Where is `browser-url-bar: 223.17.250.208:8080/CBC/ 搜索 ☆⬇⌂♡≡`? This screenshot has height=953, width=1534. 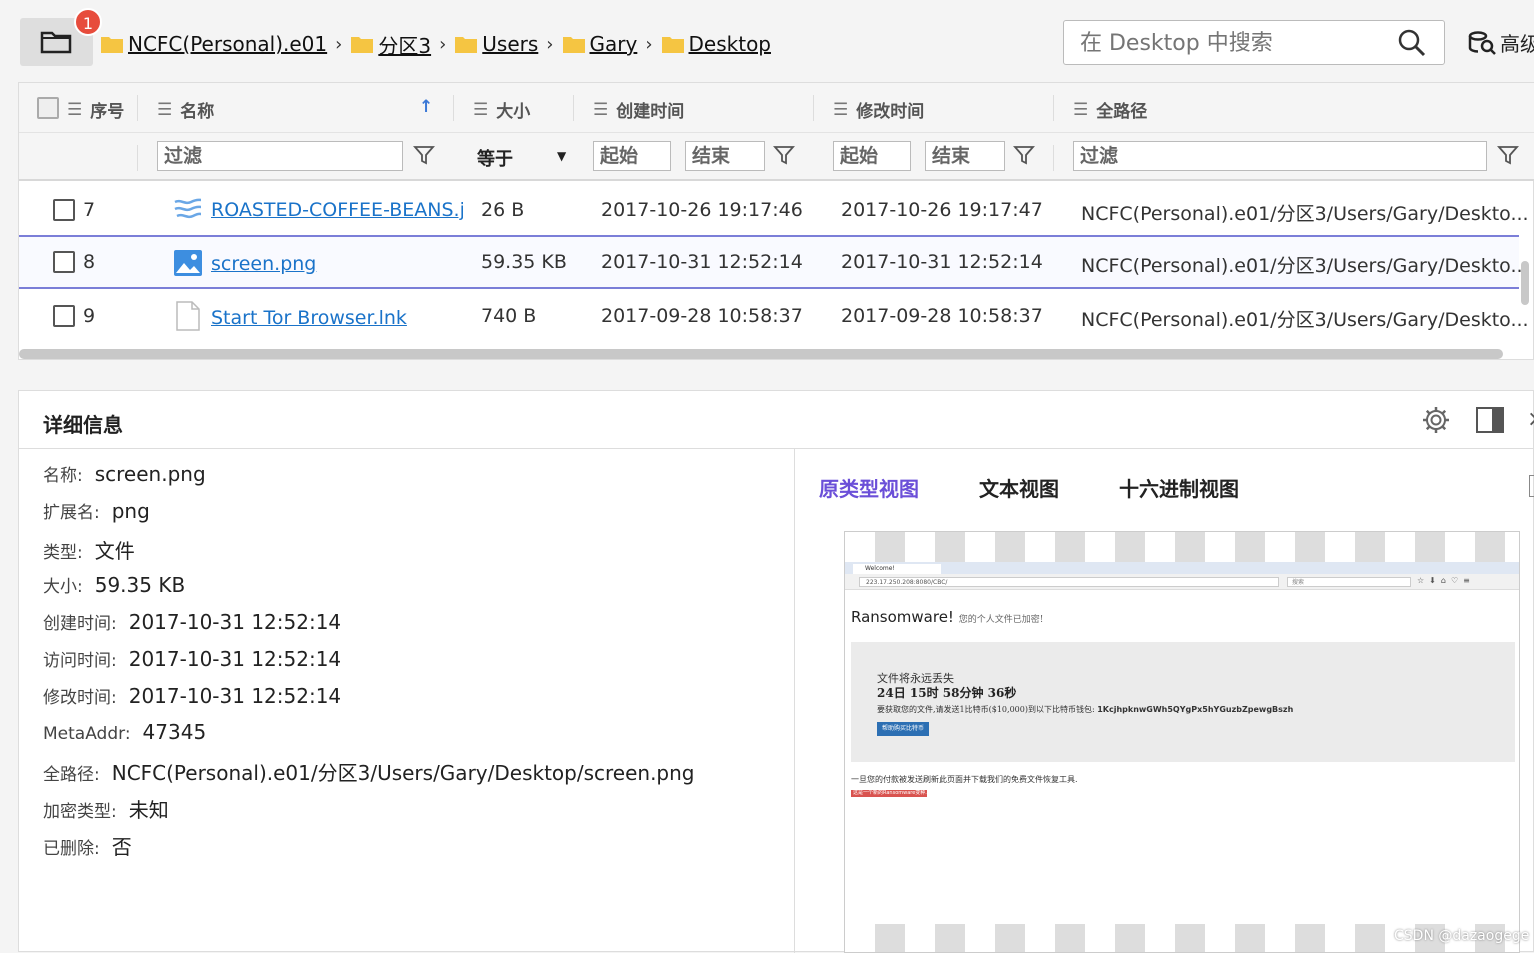 browser-url-bar: 223.17.250.208:8080/CBC/ 搜索 ☆⬇⌂♡≡ is located at coordinates (1182, 582).